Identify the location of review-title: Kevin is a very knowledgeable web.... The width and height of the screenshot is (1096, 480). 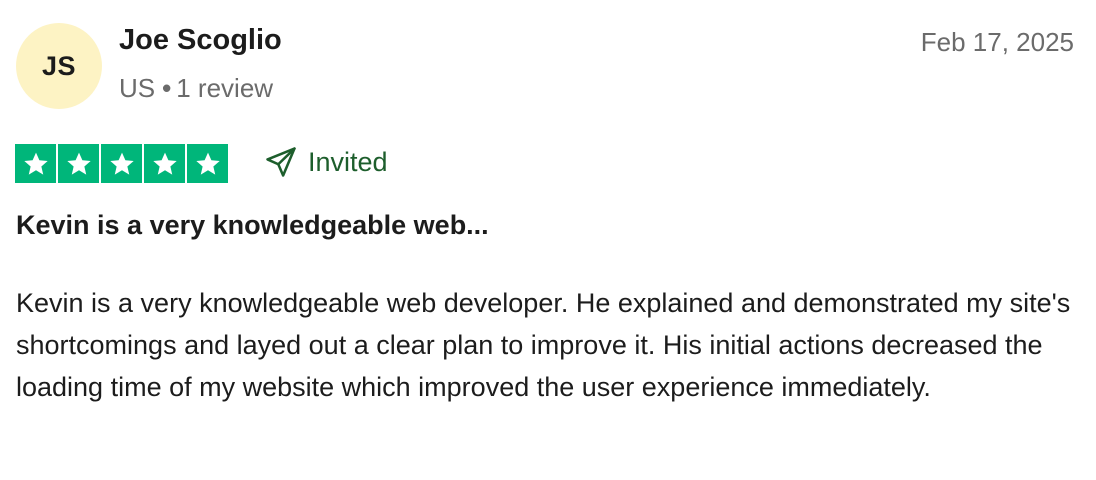
(252, 225).